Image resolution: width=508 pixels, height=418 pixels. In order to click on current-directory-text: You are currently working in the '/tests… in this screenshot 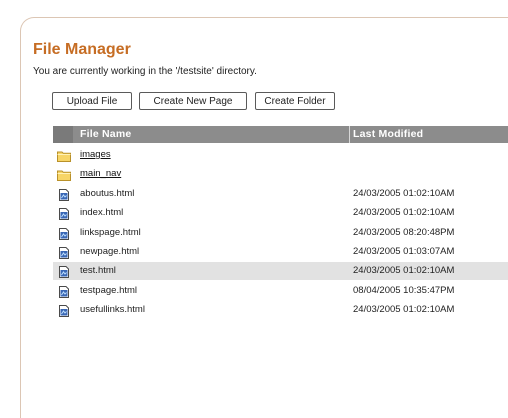, I will do `click(145, 71)`.